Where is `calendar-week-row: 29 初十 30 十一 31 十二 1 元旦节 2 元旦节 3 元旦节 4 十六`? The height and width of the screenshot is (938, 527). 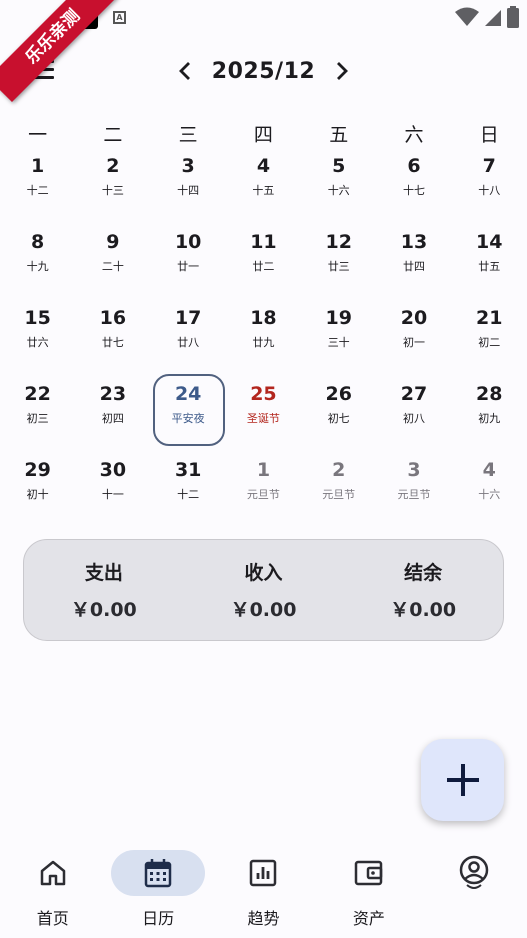
calendar-week-row: 29 初十 30 十一 31 十二 1 元旦节 2 元旦节 3 元旦节 4 十六 is located at coordinates (263, 492).